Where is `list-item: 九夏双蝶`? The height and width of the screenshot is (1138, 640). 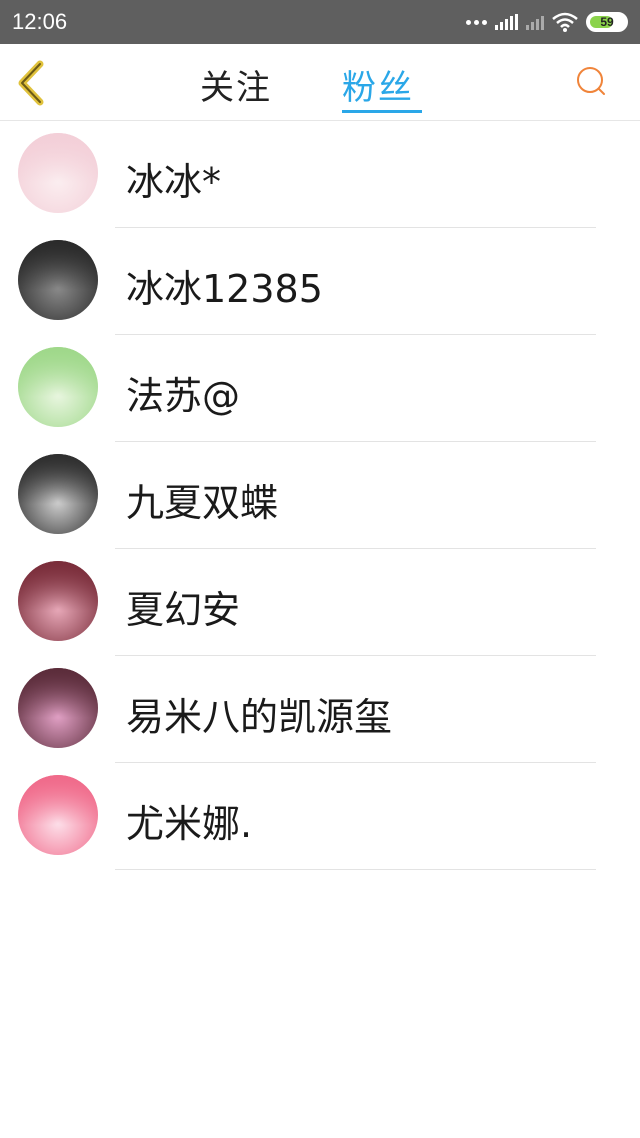
list-item: 九夏双蝶 is located at coordinates (320, 495).